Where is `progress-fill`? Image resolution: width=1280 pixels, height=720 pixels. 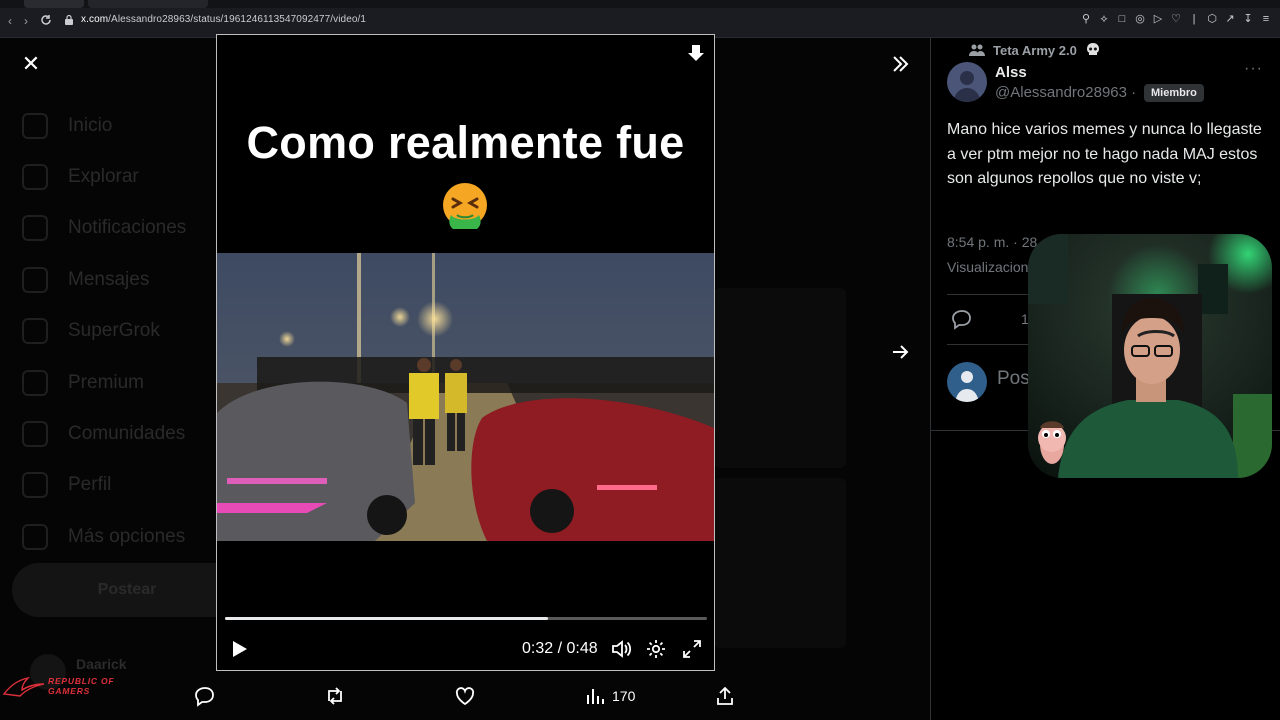 progress-fill is located at coordinates (386, 618).